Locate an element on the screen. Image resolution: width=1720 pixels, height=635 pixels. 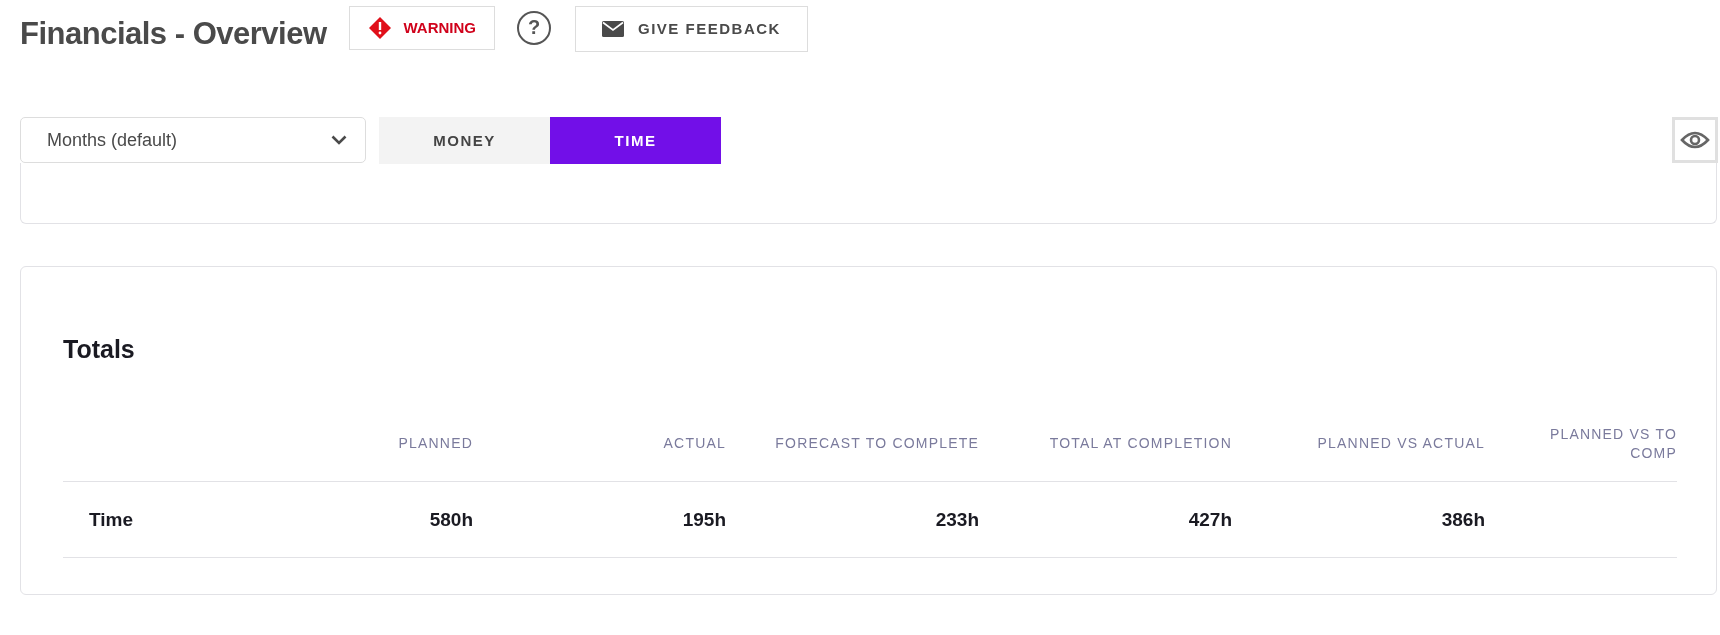
period-dropdown: Months (default) is located at coordinates (193, 140).